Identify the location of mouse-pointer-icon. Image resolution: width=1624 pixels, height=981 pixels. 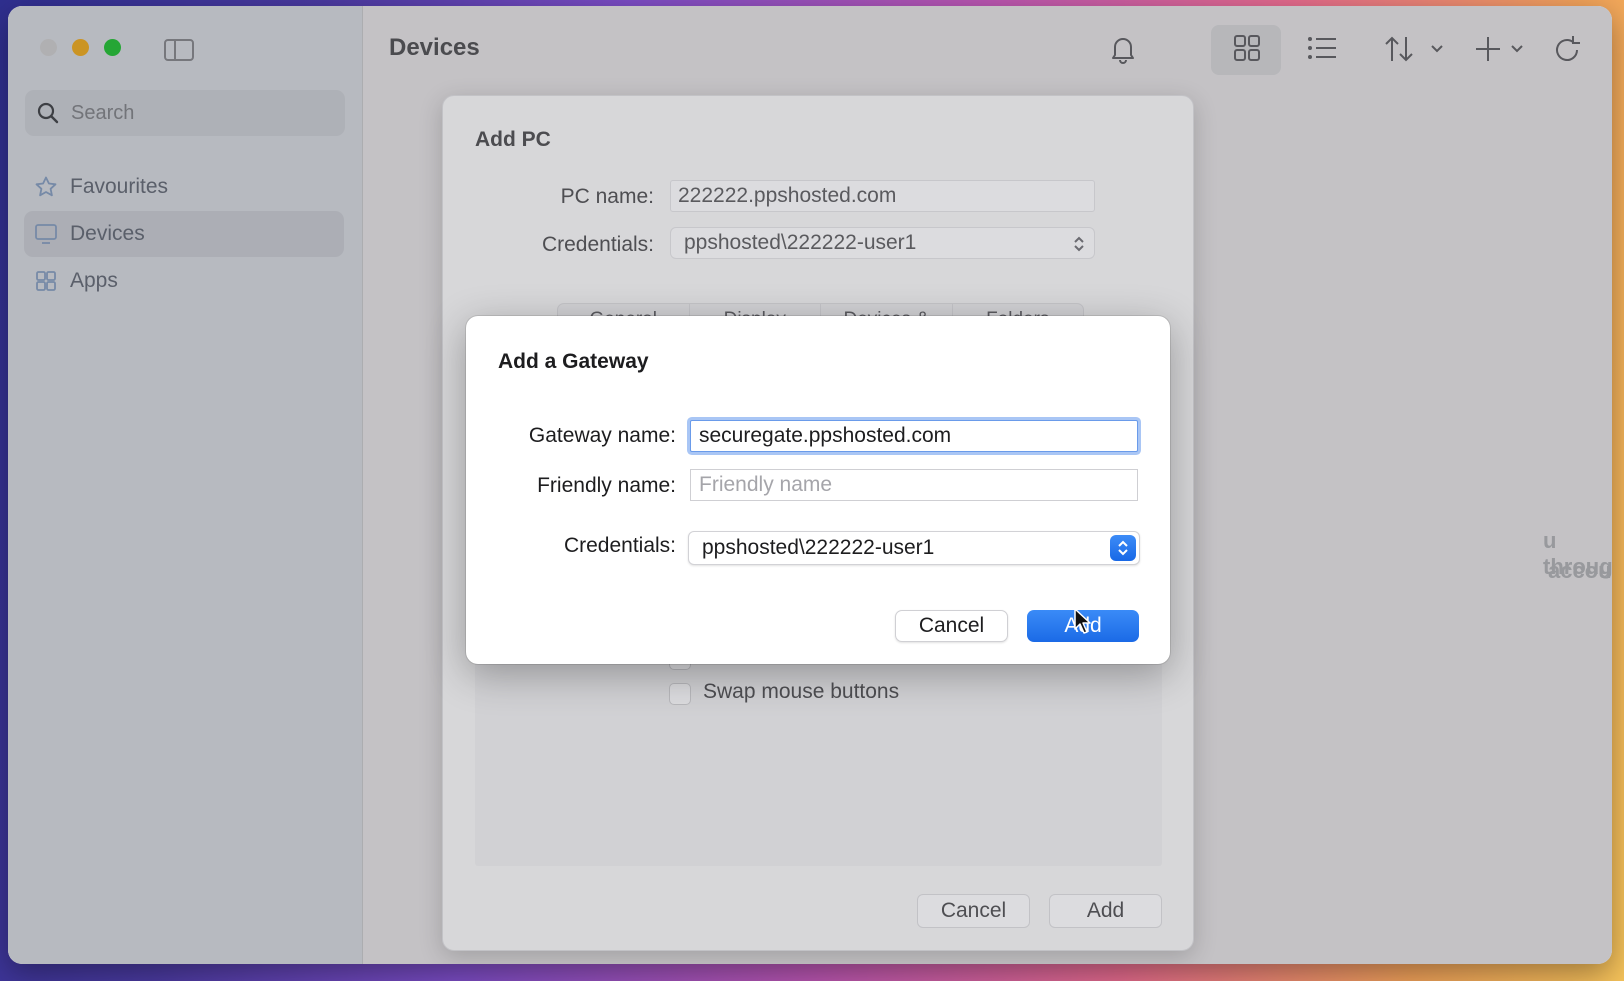
(1083, 623).